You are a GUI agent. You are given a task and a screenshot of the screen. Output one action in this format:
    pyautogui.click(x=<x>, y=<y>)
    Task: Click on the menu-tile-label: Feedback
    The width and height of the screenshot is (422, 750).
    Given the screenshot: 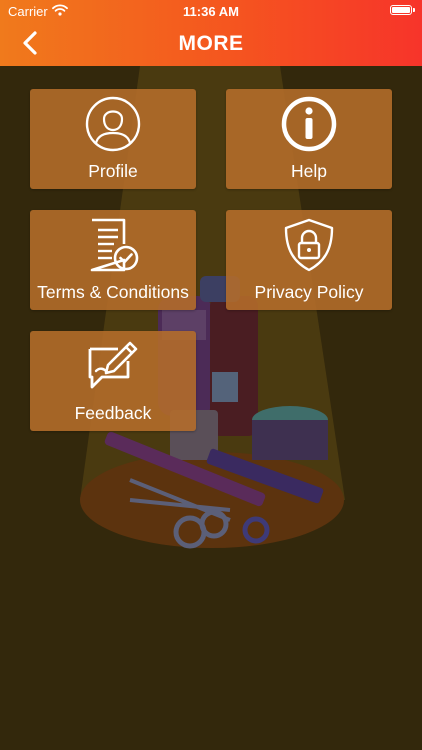 What is the action you would take?
    pyautogui.click(x=113, y=413)
    